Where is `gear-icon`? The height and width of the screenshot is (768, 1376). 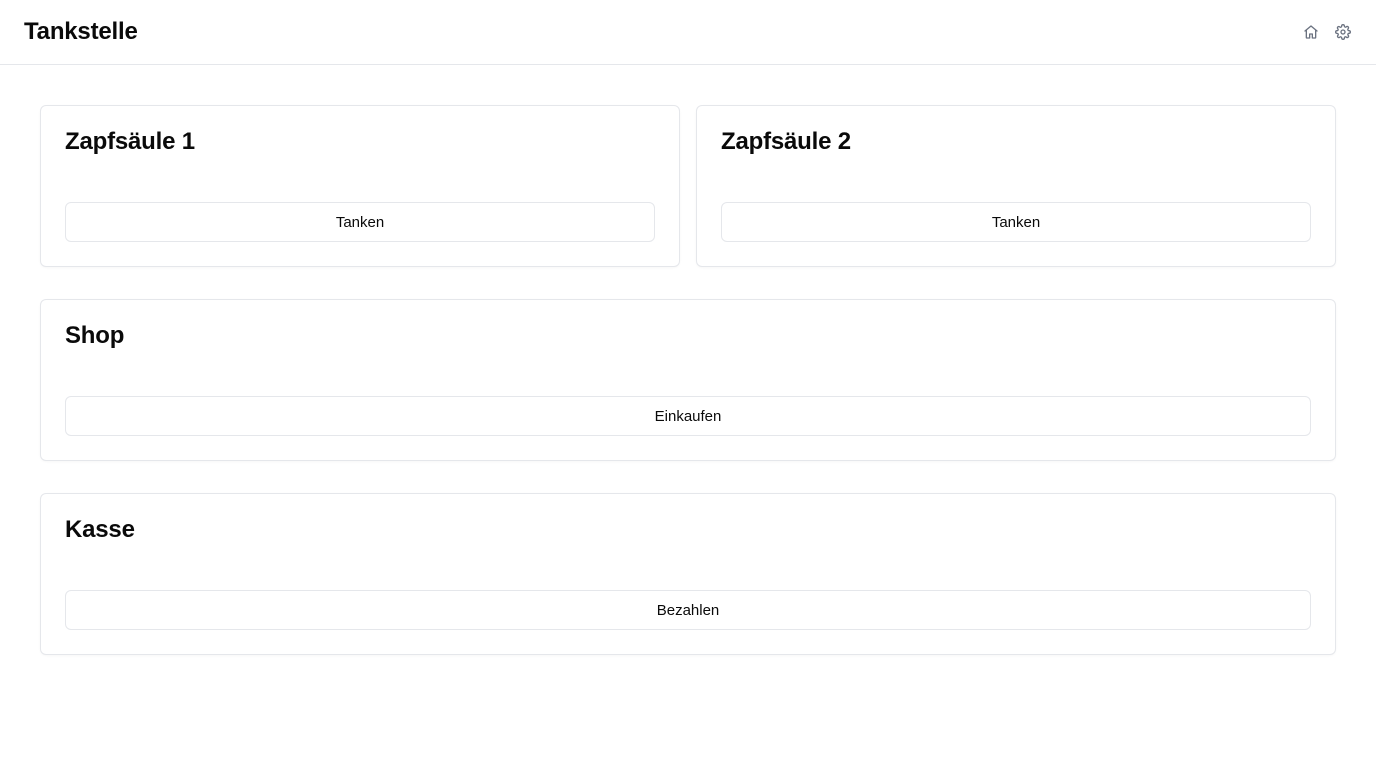 gear-icon is located at coordinates (1343, 32).